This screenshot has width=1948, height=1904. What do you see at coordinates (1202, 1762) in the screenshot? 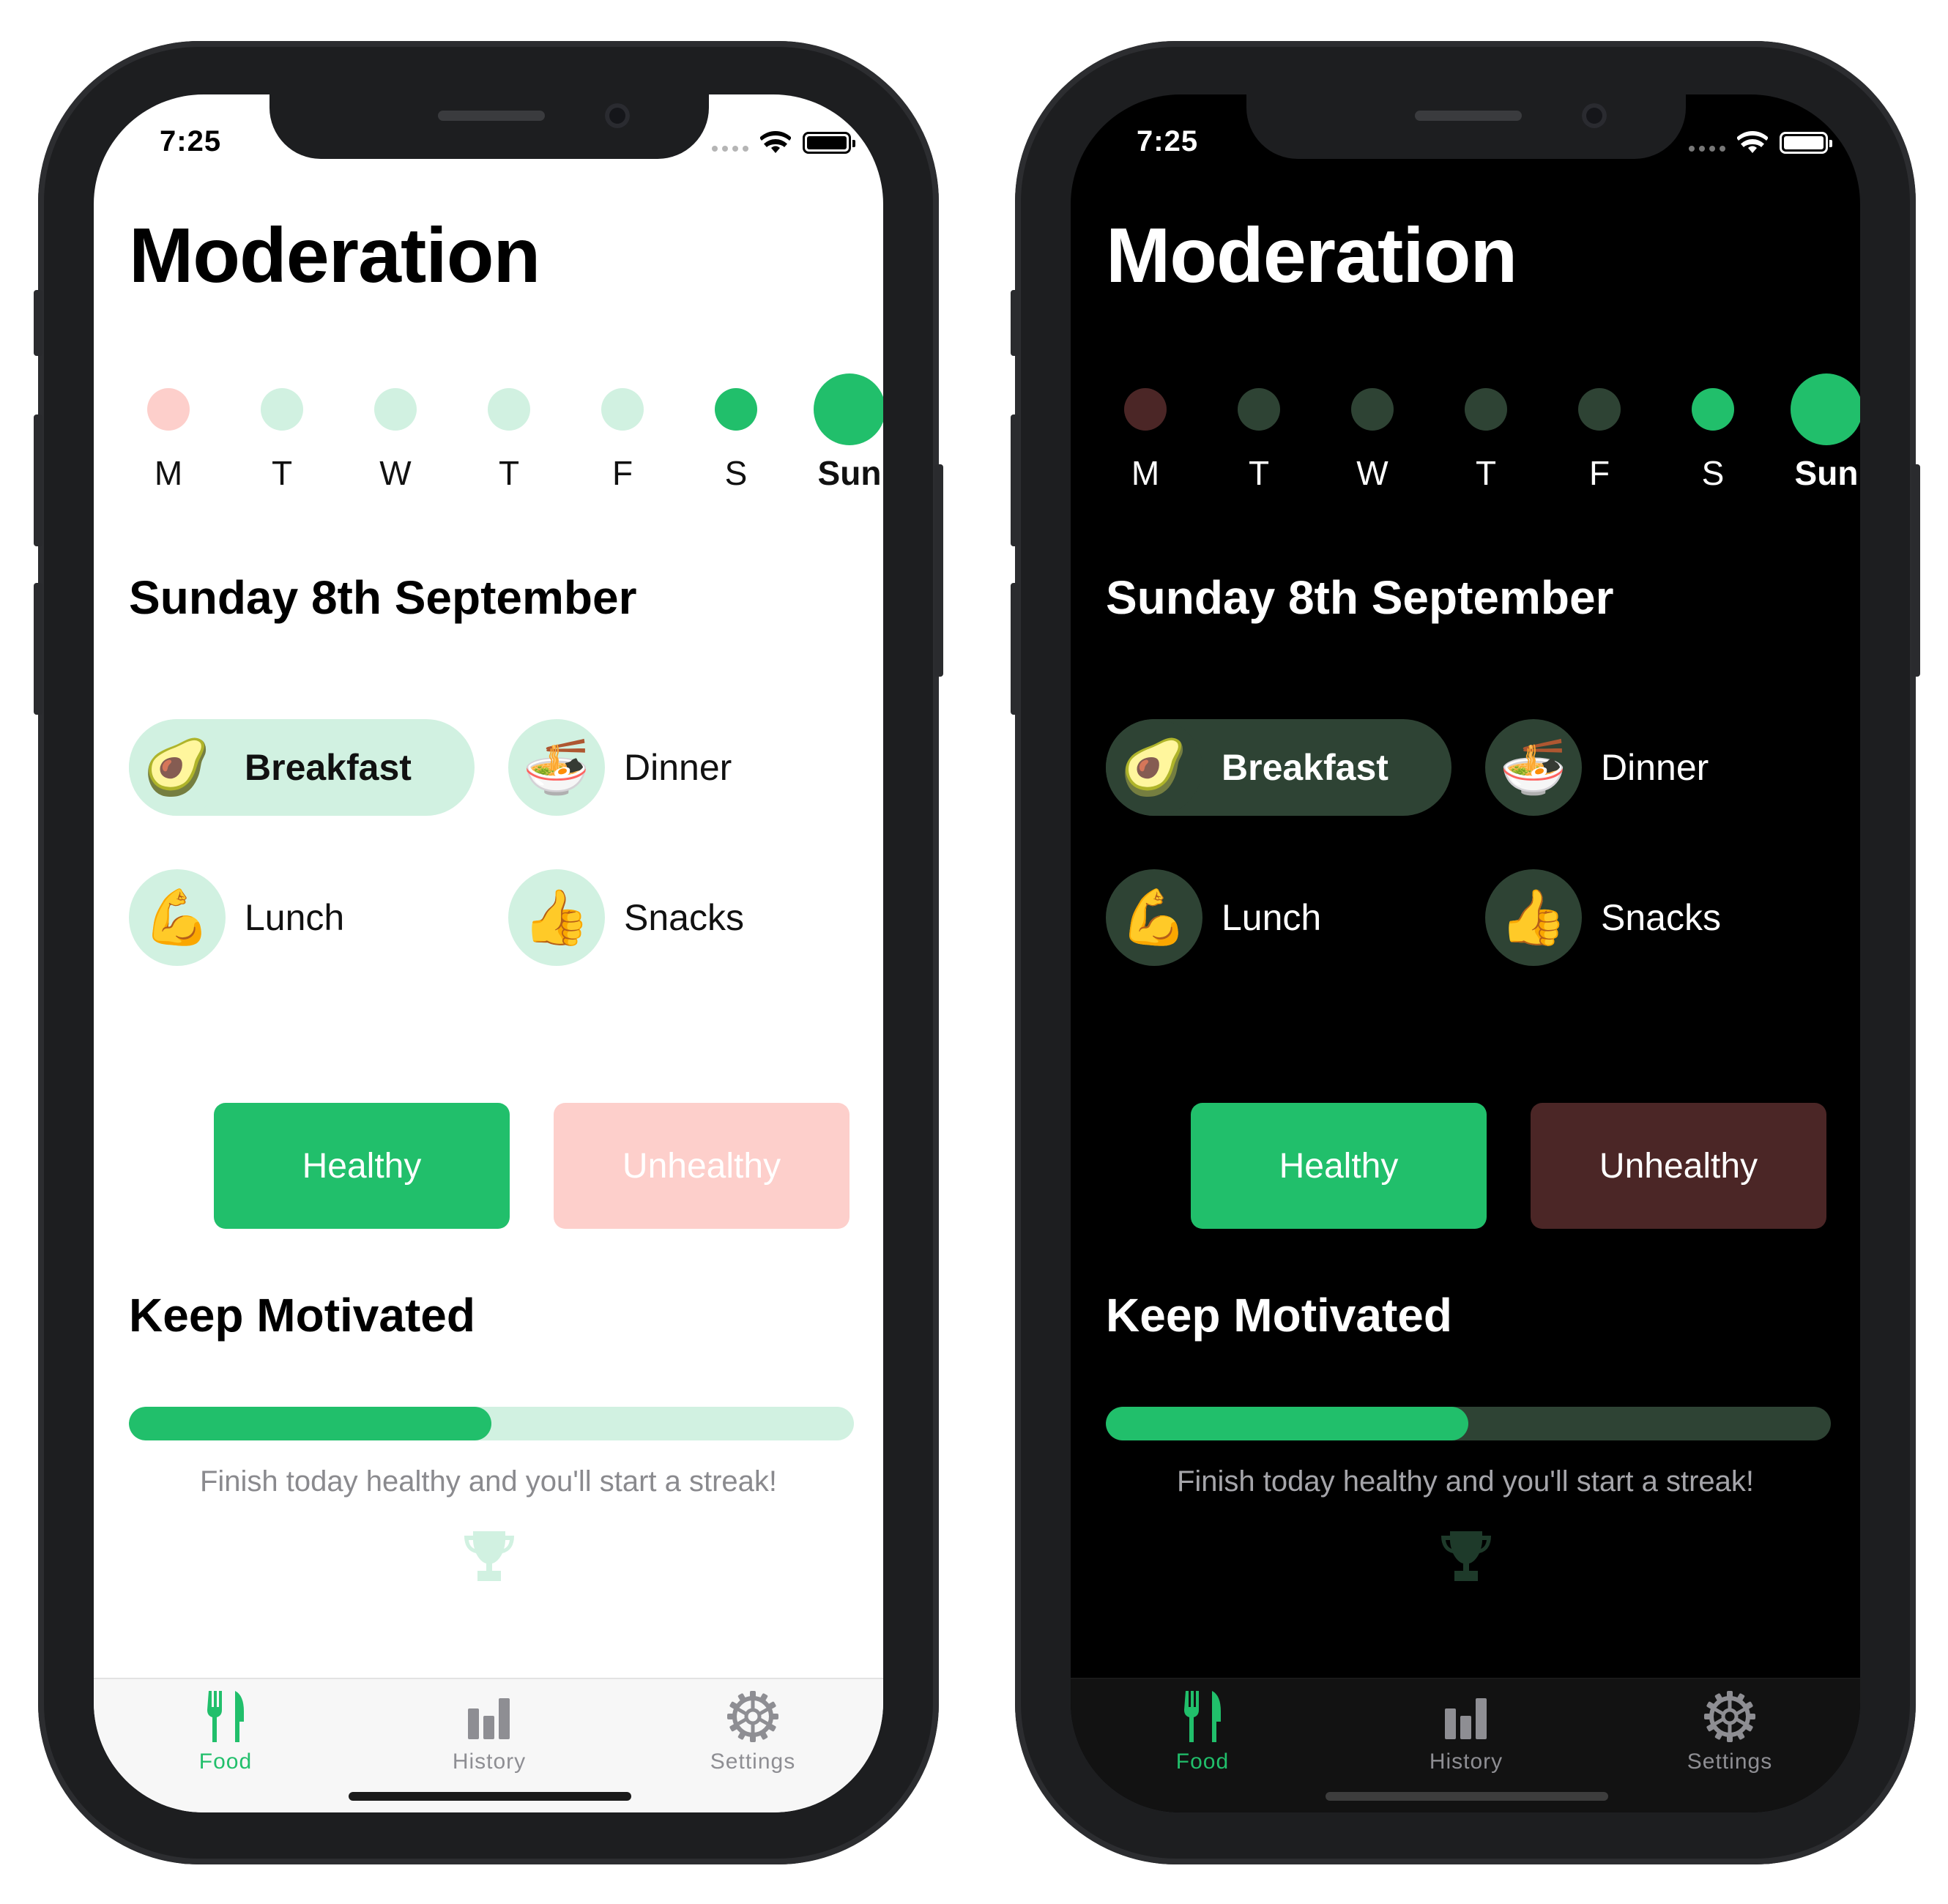
I see `tab-label: Food` at bounding box center [1202, 1762].